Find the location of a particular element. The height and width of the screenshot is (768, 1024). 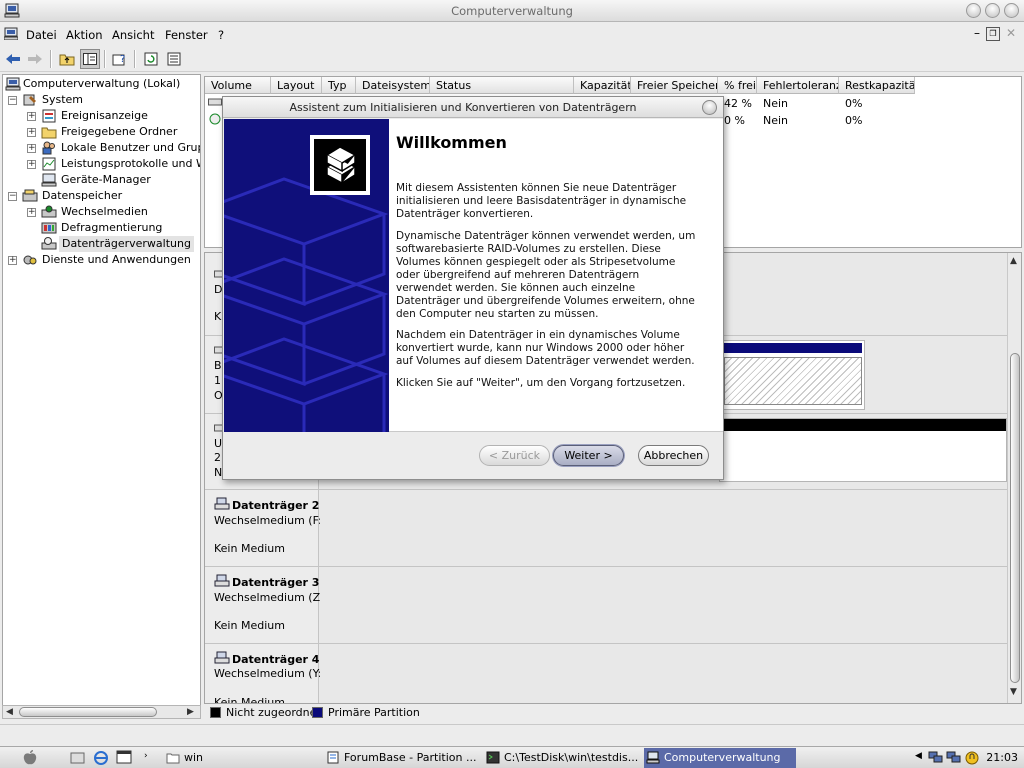

child-minimize-icon: – is located at coordinates (977, 34).